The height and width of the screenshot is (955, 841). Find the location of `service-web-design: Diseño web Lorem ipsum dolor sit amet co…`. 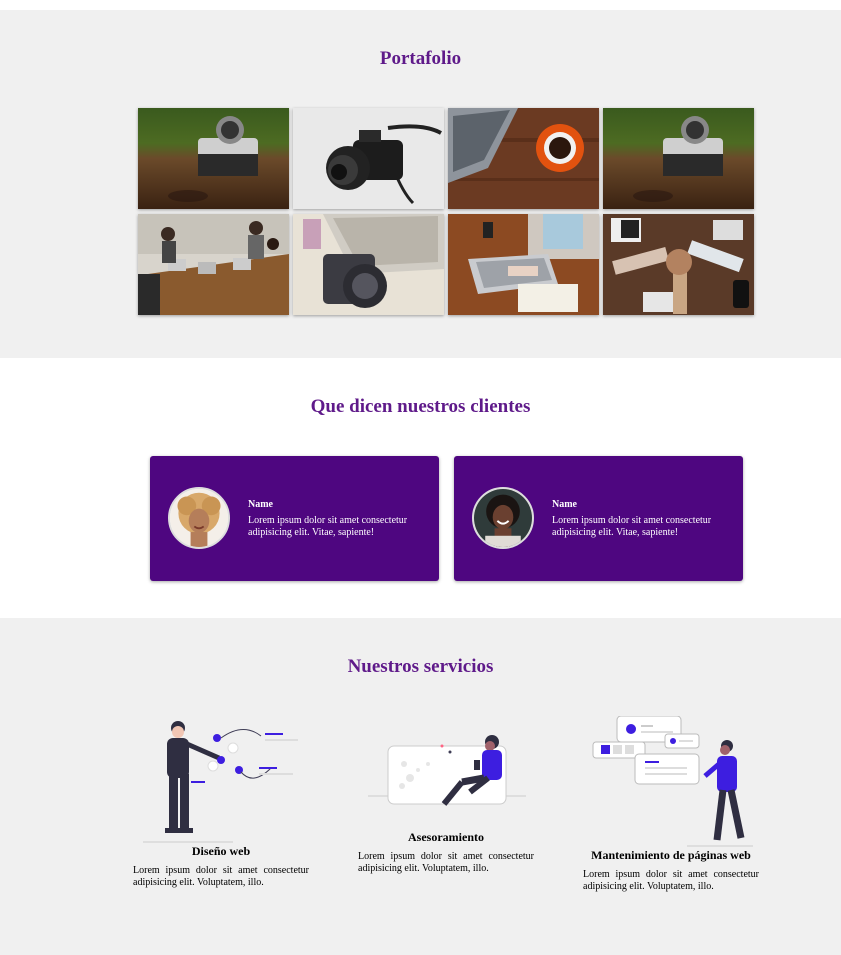

service-web-design: Diseño web Lorem ipsum dolor sit amet co… is located at coordinates (221, 802).